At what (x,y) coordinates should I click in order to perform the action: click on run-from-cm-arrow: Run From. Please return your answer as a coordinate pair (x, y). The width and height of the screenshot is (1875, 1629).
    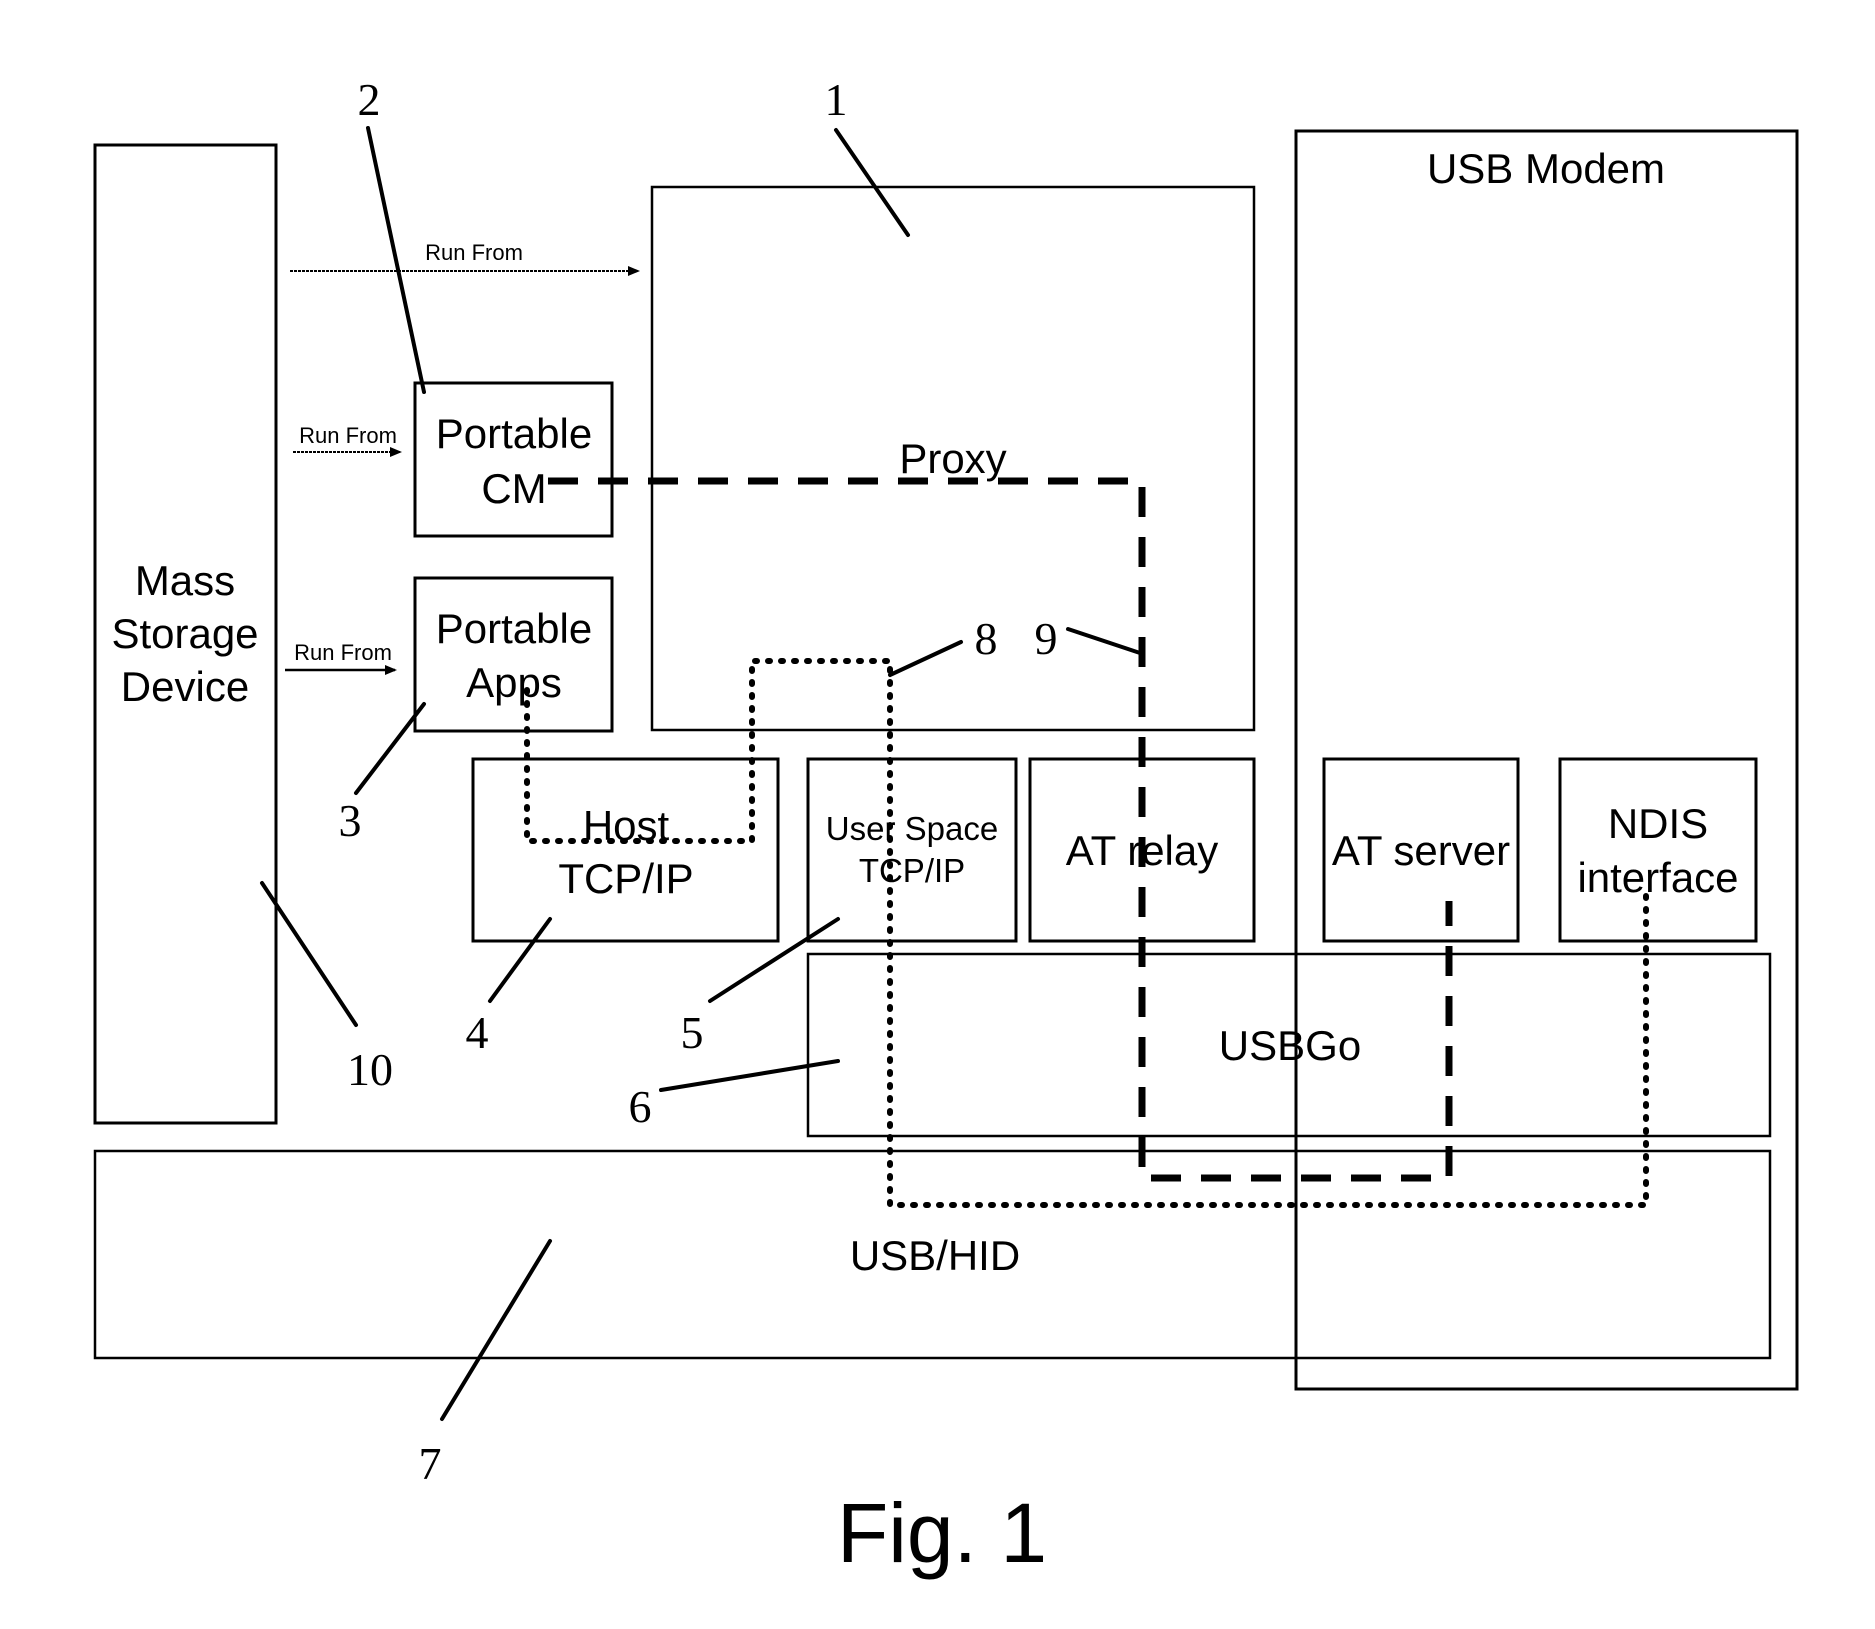
    Looking at the image, I should click on (347, 440).